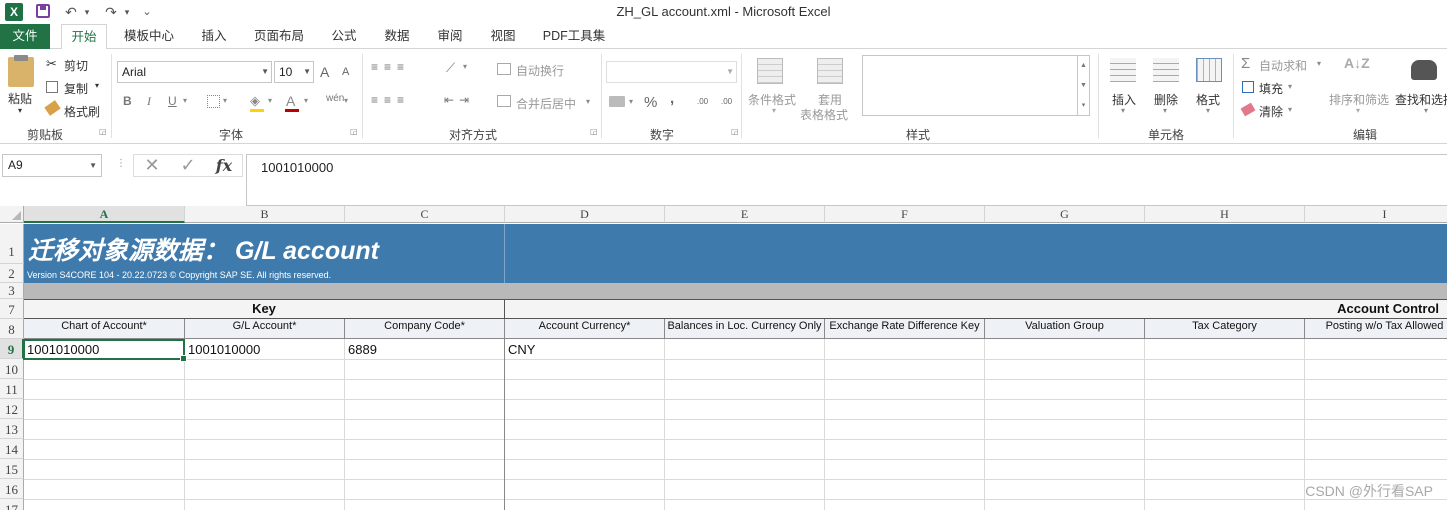 Image resolution: width=1447 pixels, height=510 pixels. I want to click on italic-icon: I, so click(149, 101).